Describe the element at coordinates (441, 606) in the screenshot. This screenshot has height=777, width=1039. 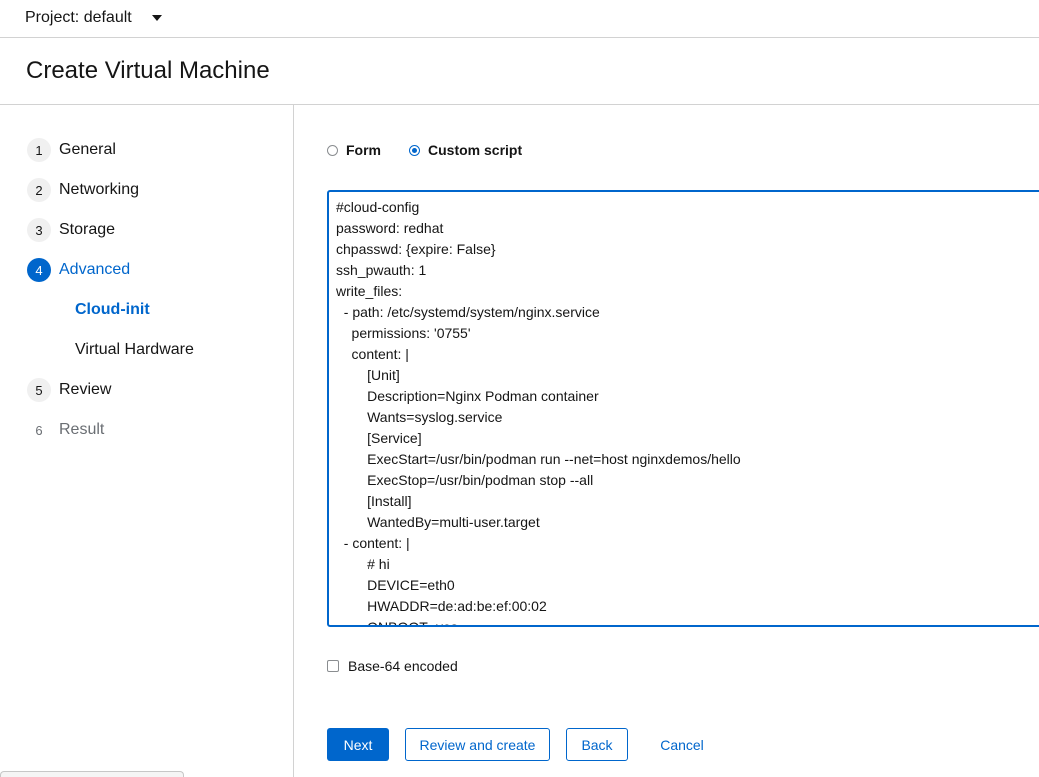
I see `script-line: HWADDR=de:ad:be:ef:00:02` at that location.